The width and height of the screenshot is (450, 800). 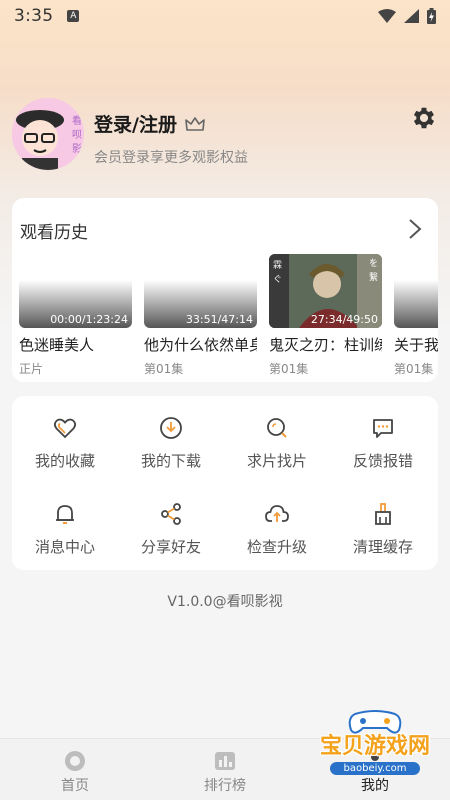 I want to click on downloads-label: 我的下载, so click(x=170, y=461).